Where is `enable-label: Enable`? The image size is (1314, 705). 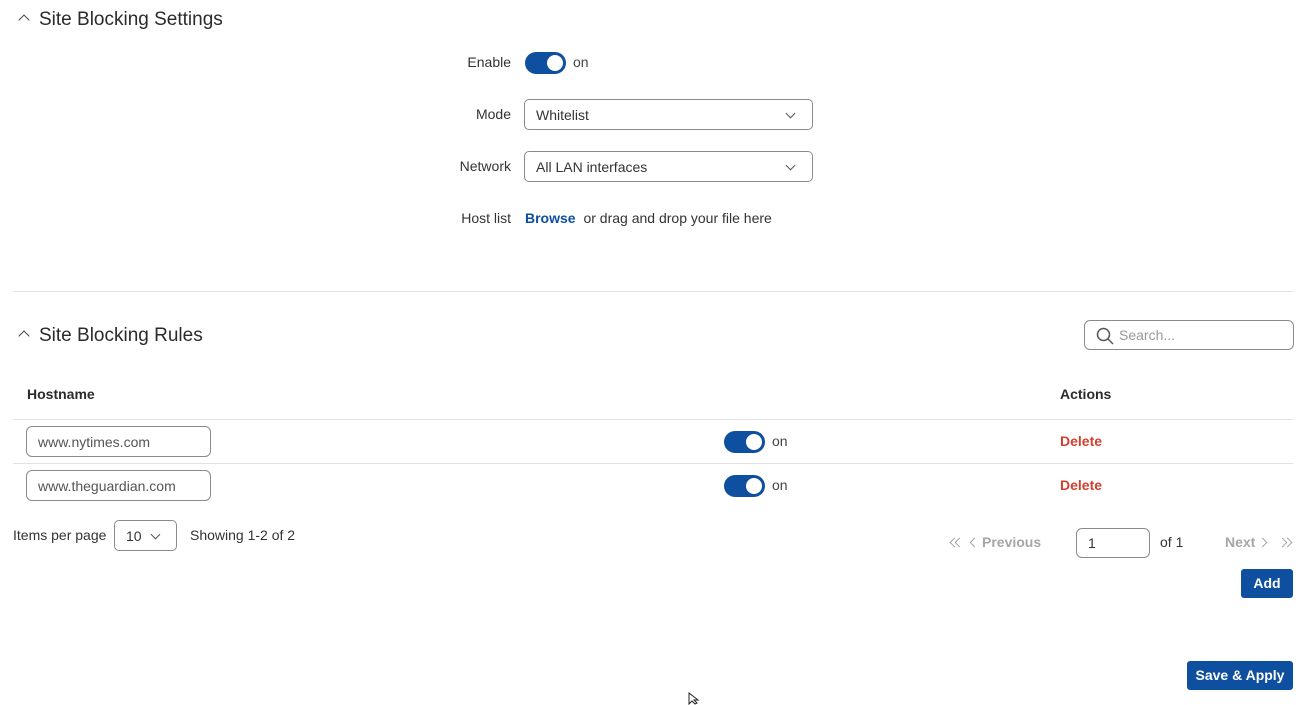 enable-label: Enable is located at coordinates (489, 62).